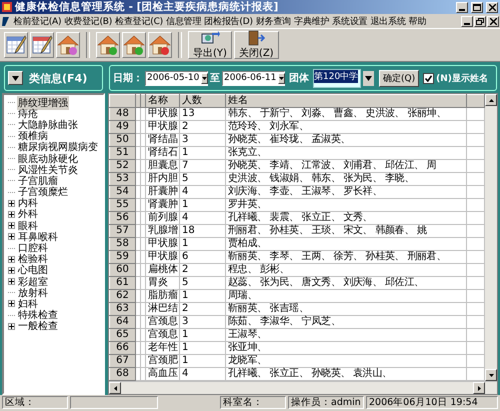 Image resolution: width=500 pixels, height=411 pixels. I want to click on menu-item: 退出系统, so click(388, 21).